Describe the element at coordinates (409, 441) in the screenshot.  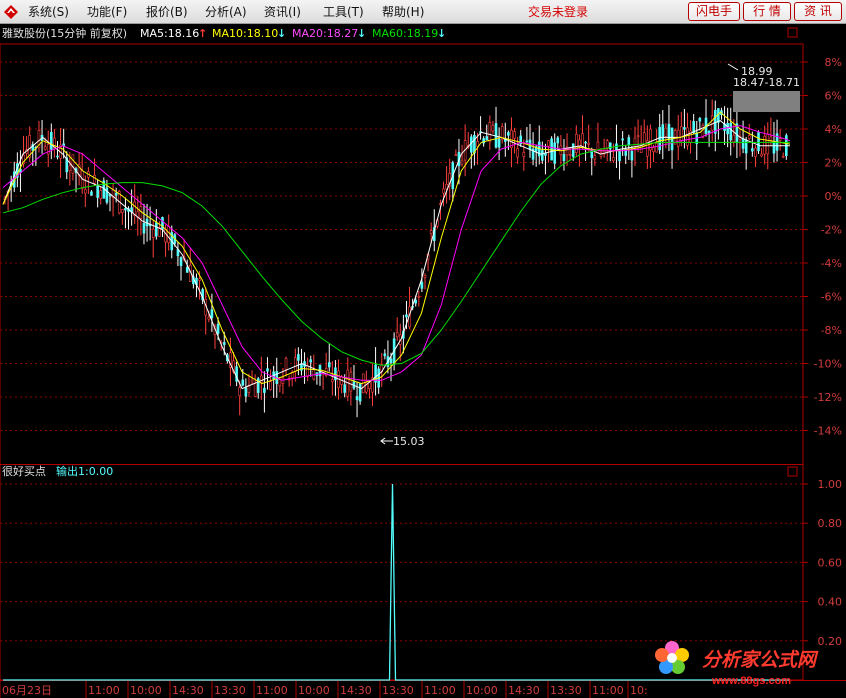
I see `low-label: 15.03` at that location.